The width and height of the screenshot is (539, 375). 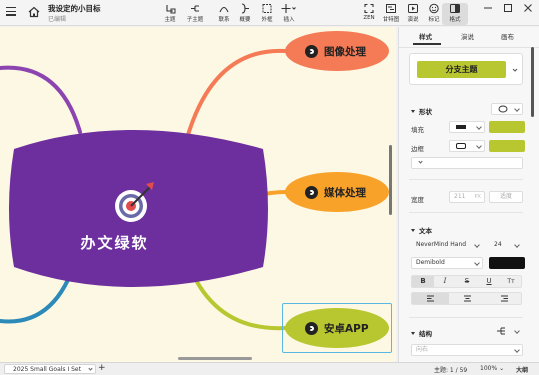 What do you see at coordinates (447, 245) in the screenshot?
I see `font-family-select: NeverMind Hand` at bounding box center [447, 245].